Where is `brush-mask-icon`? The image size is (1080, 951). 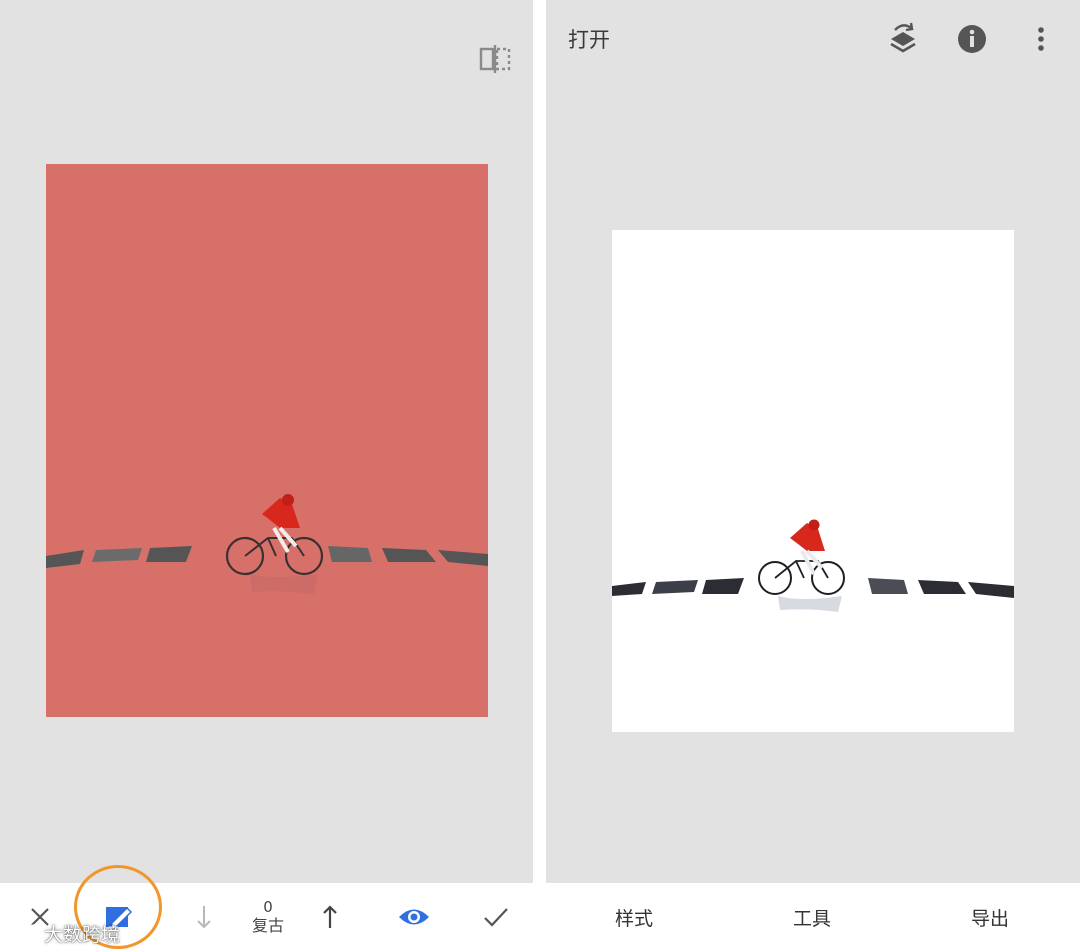
brush-mask-icon is located at coordinates (118, 917).